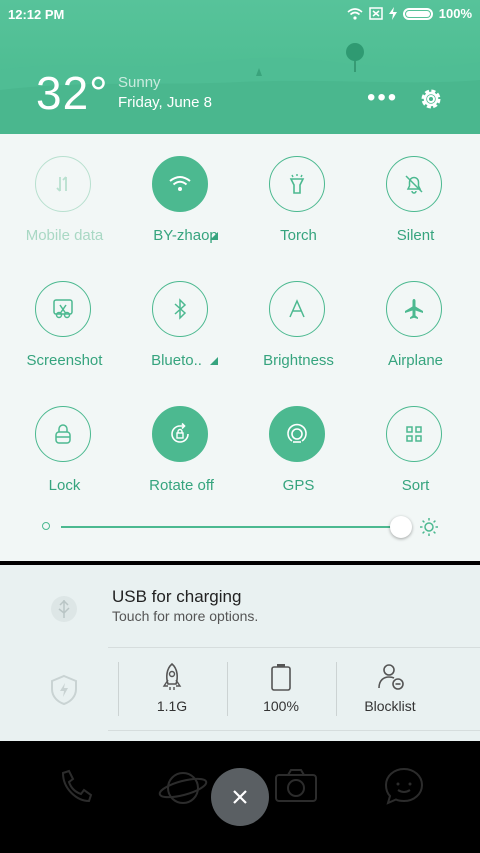 The width and height of the screenshot is (480, 853). Describe the element at coordinates (165, 102) in the screenshot. I see `date-label: Friday, June 8` at that location.